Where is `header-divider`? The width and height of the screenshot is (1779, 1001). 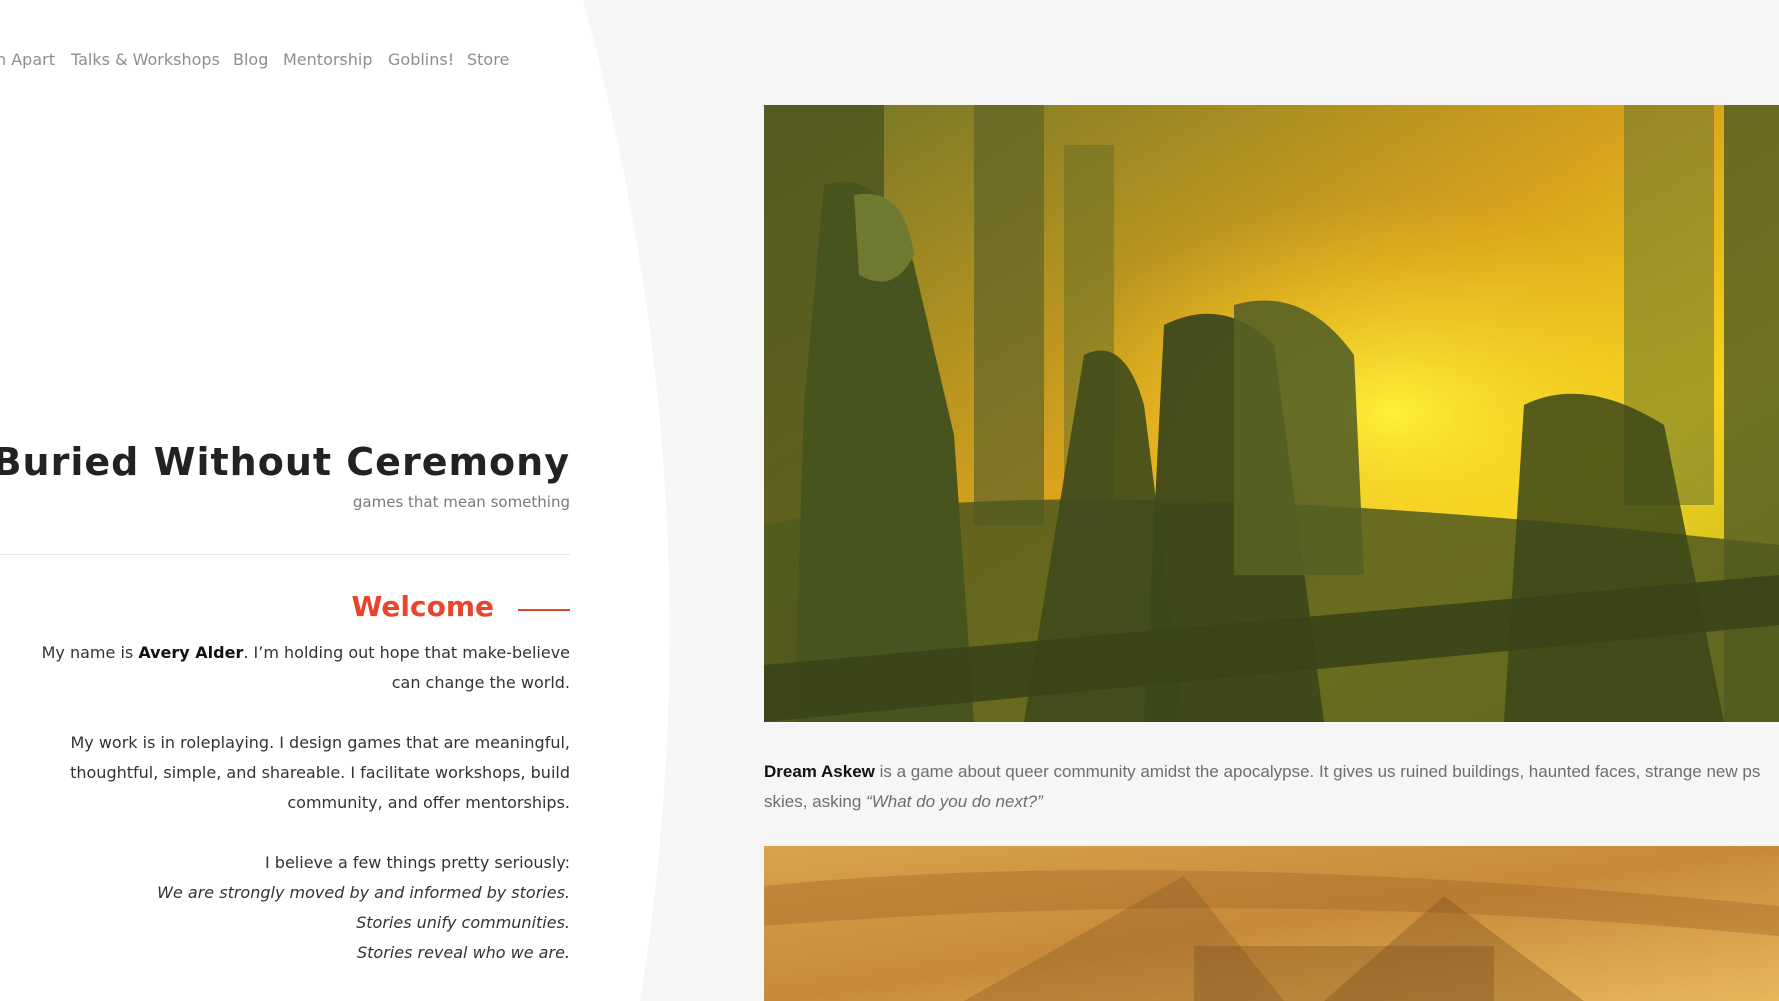 header-divider is located at coordinates (285, 554).